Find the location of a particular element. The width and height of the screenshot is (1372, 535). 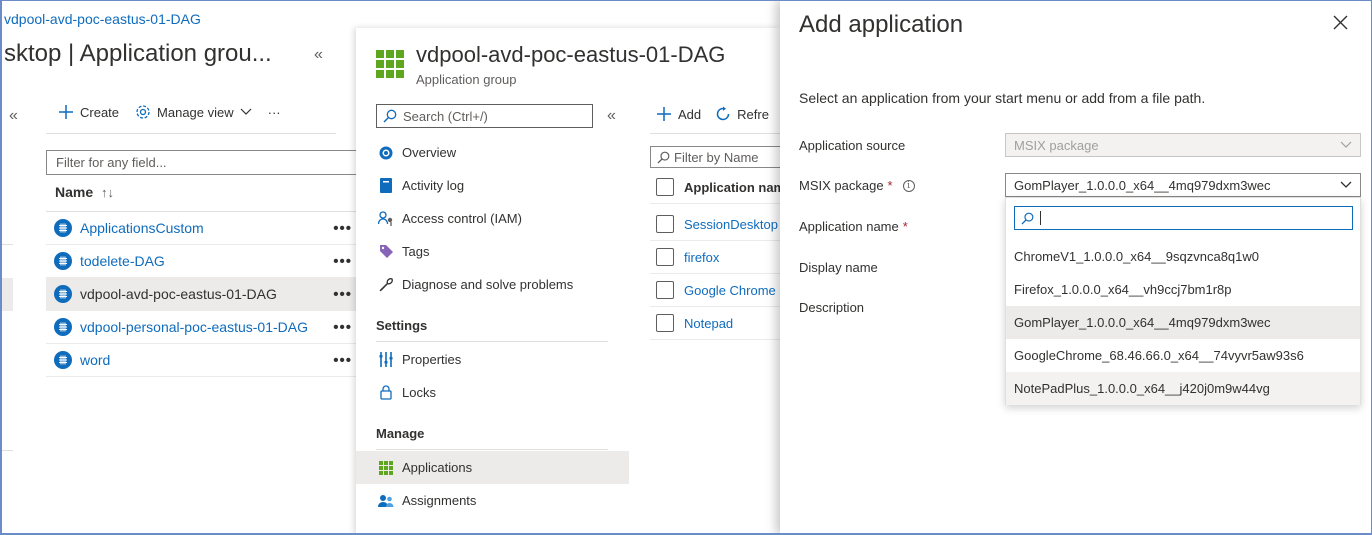

filter-placeholder: Filter by Name is located at coordinates (716, 157).